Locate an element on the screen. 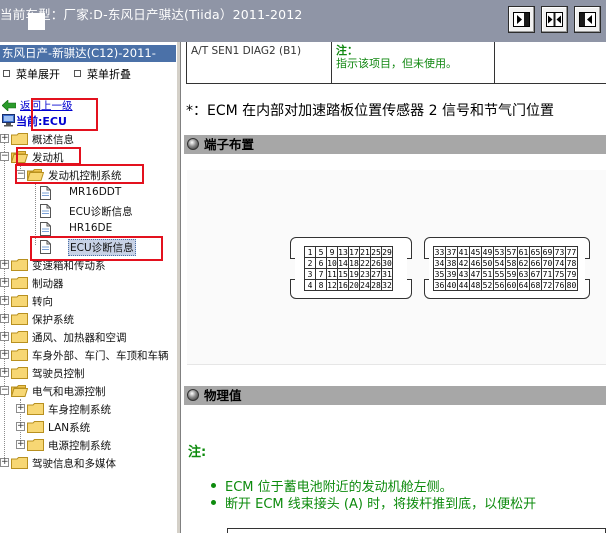 The height and width of the screenshot is (533, 606). pin-cell: 78 is located at coordinates (571, 263).